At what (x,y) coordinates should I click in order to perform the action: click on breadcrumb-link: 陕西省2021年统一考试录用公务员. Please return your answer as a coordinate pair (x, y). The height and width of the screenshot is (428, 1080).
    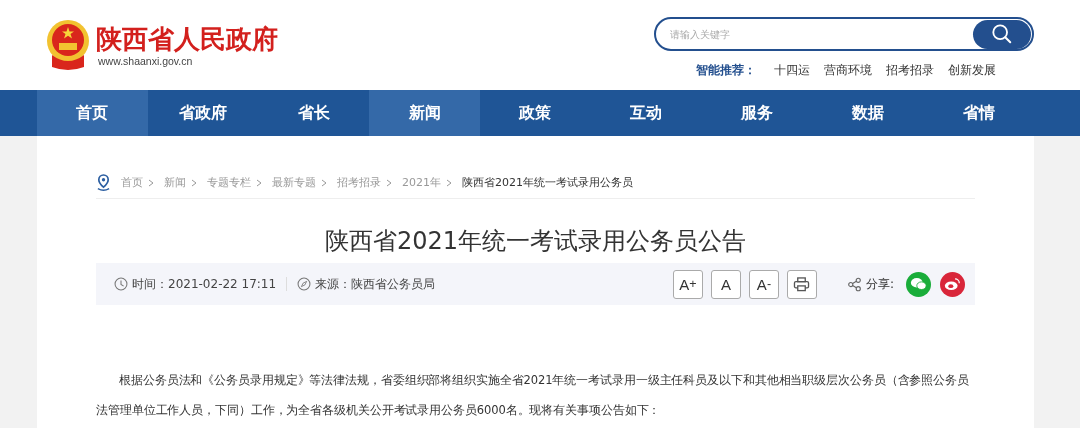
    Looking at the image, I should click on (547, 182).